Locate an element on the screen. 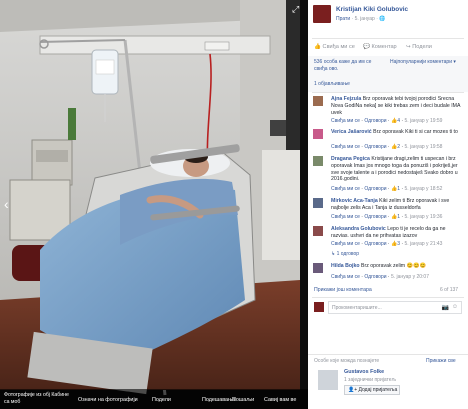 This screenshot has width=468, height=409. author-avatar is located at coordinates (322, 14).